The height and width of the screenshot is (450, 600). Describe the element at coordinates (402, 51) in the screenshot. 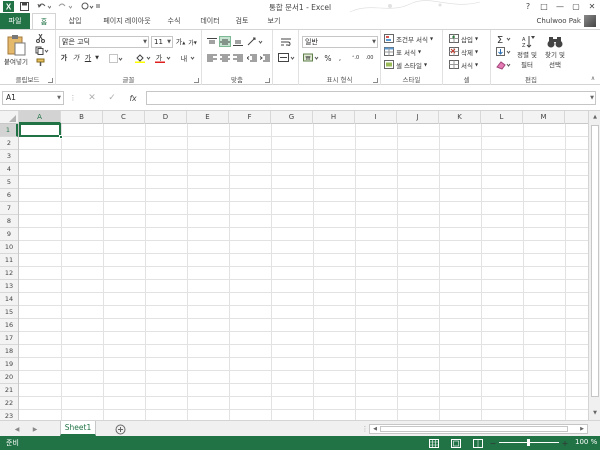

I see `format-as-table-button: 표 서식 ▼` at that location.